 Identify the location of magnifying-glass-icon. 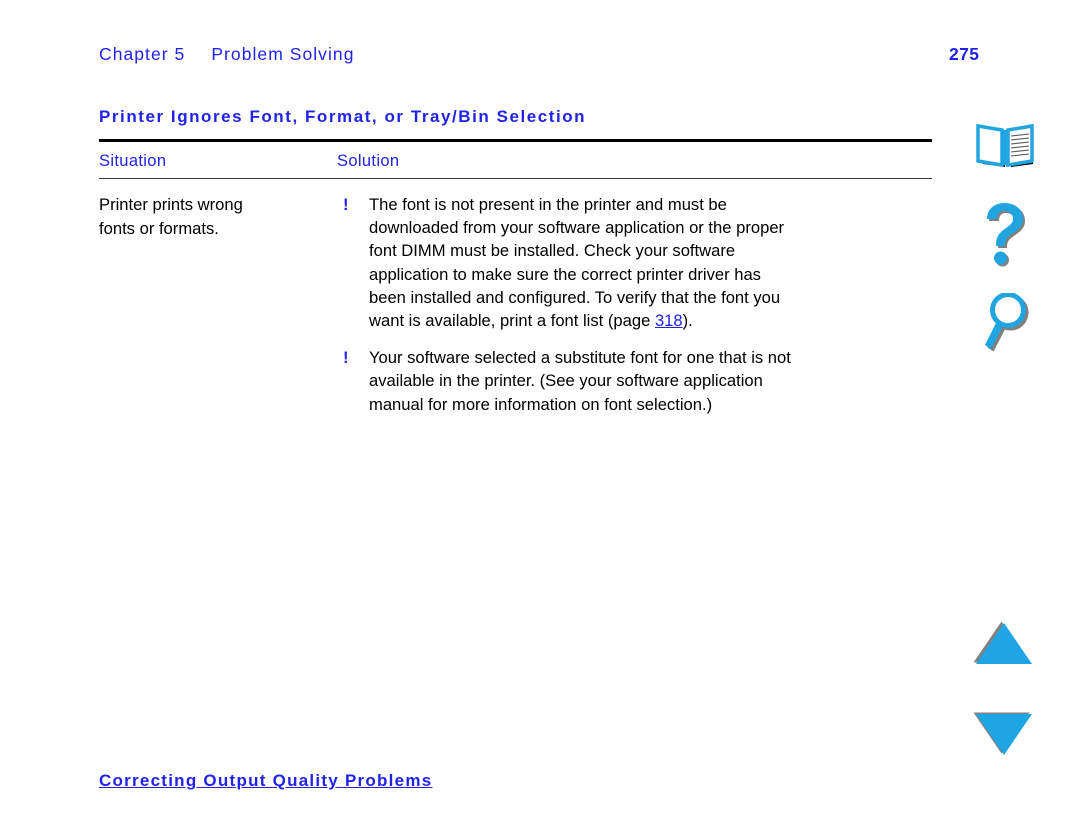
(1007, 322).